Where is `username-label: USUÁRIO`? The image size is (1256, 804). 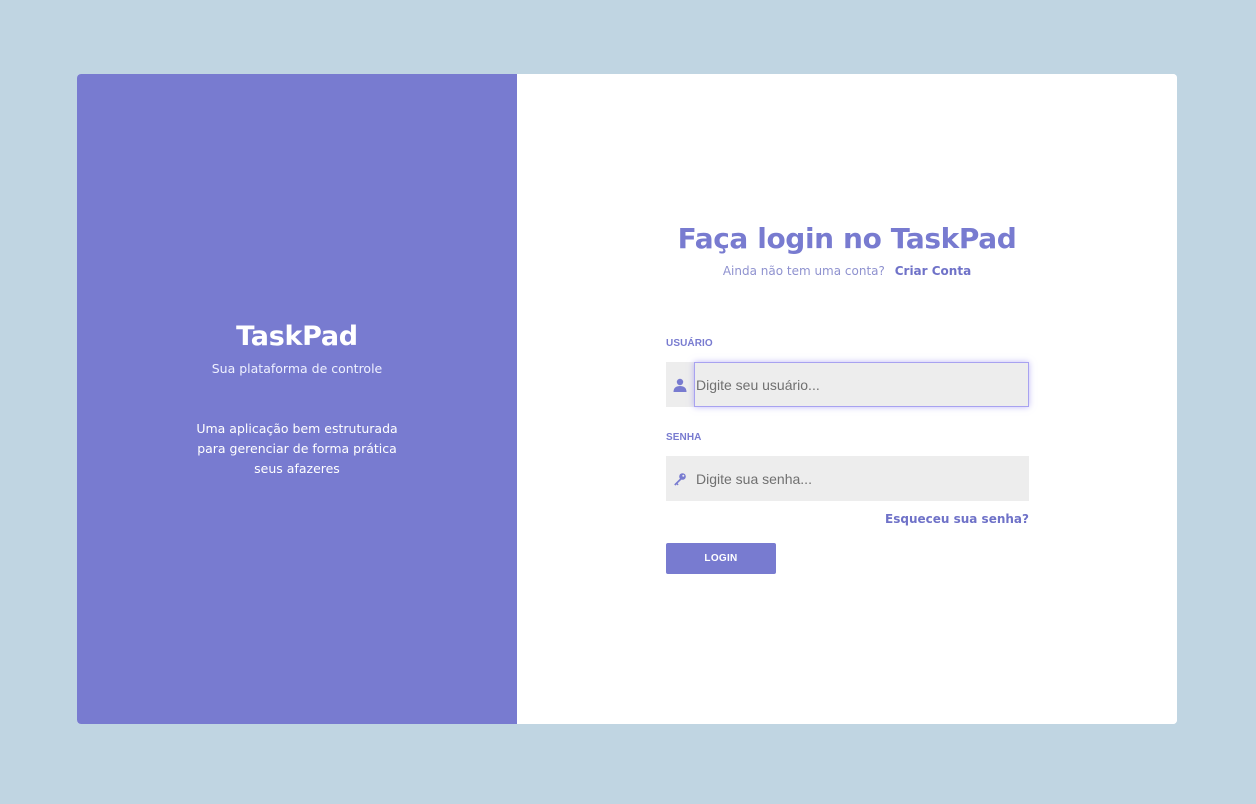
username-label: USUÁRIO is located at coordinates (689, 343).